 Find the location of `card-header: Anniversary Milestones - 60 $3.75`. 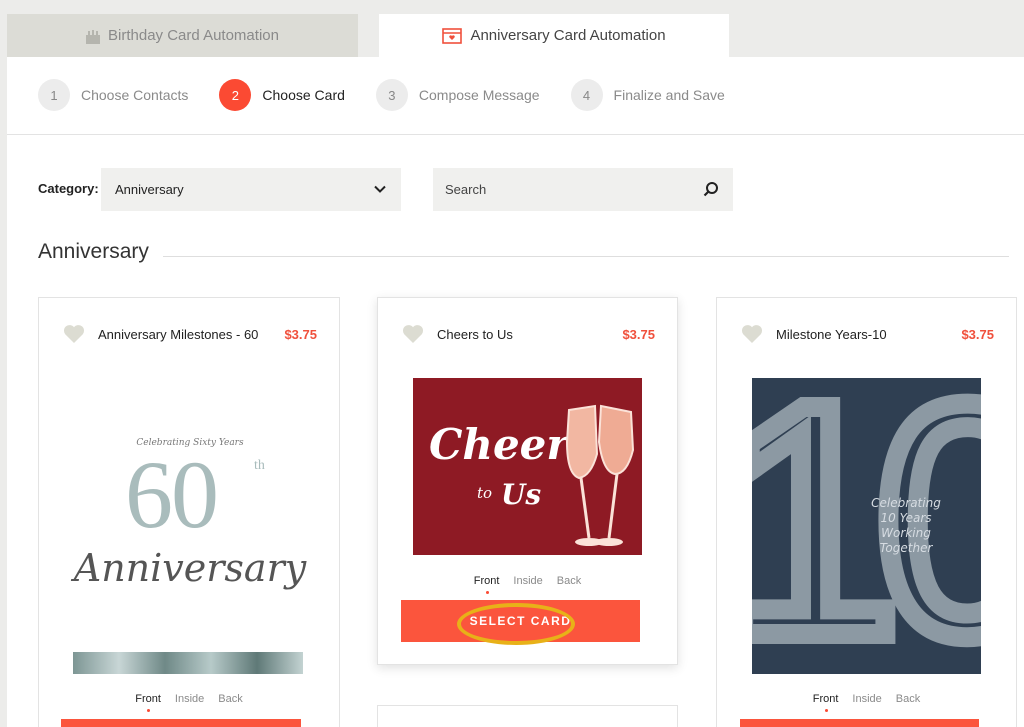

card-header: Anniversary Milestones - 60 $3.75 is located at coordinates (189, 334).